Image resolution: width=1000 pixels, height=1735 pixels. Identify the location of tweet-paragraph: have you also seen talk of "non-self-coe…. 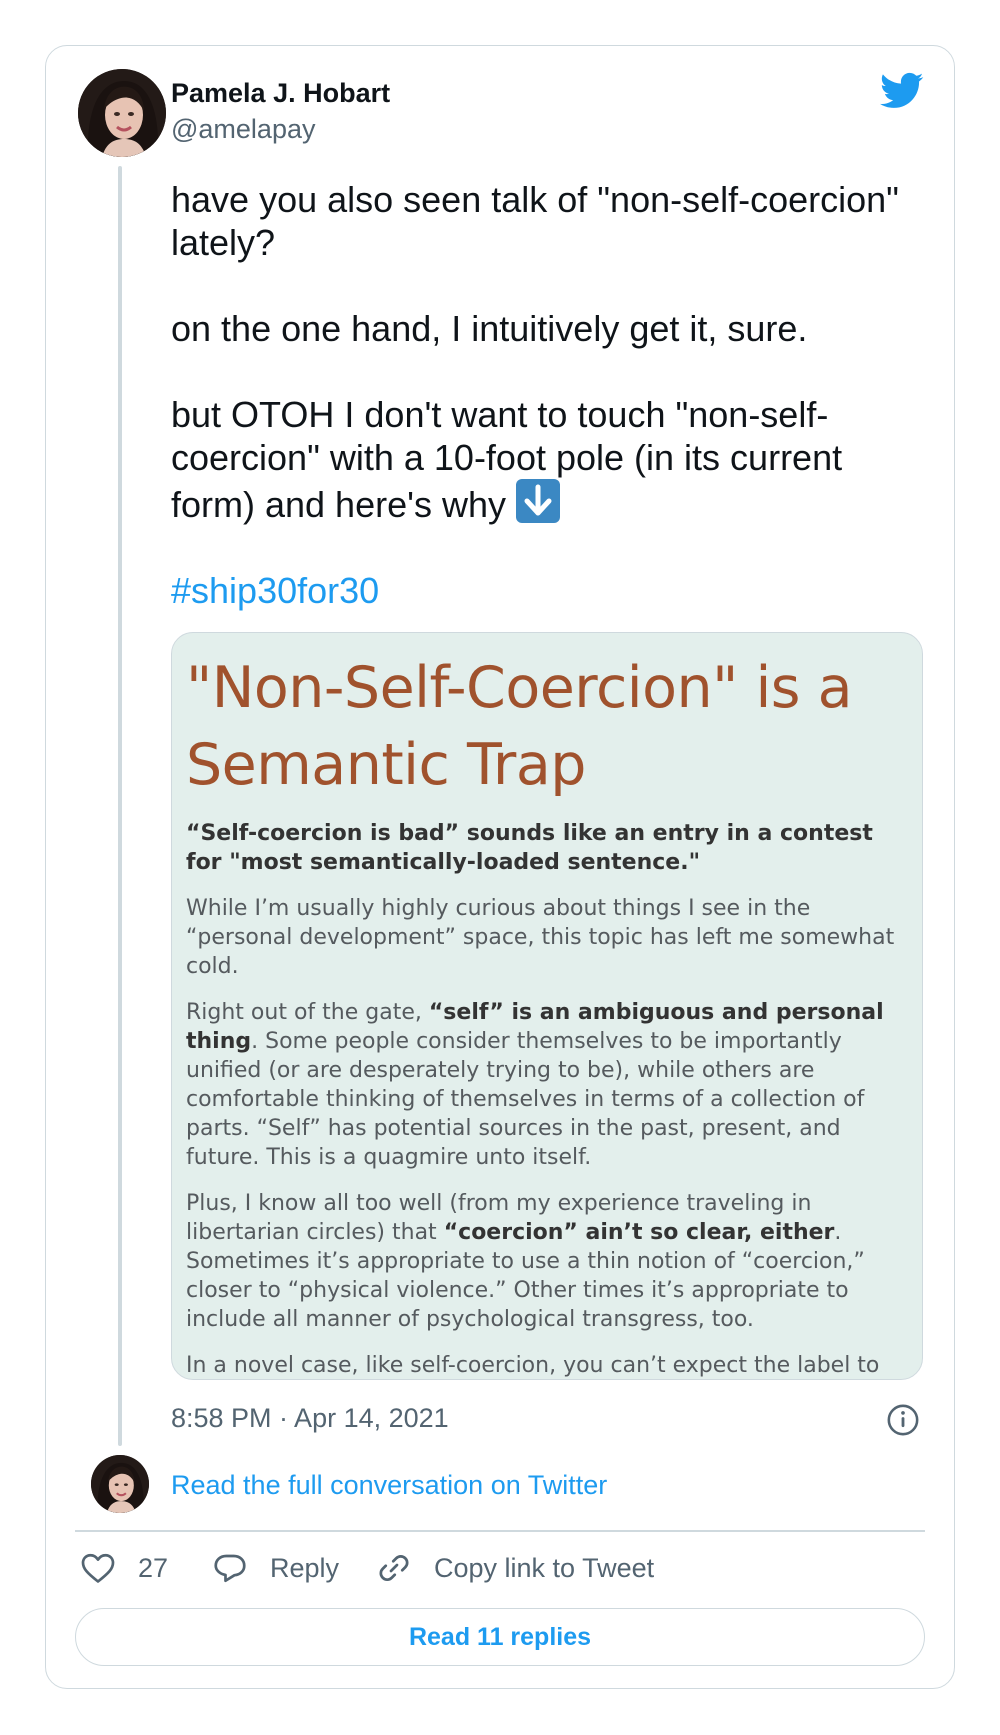
(535, 221).